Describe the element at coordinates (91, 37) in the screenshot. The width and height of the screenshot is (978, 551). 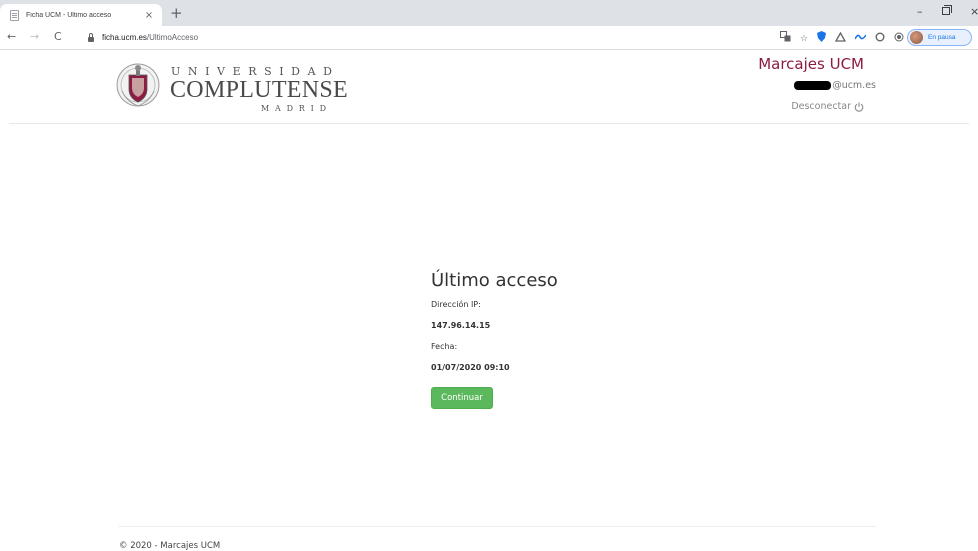
I see `lock-icon` at that location.